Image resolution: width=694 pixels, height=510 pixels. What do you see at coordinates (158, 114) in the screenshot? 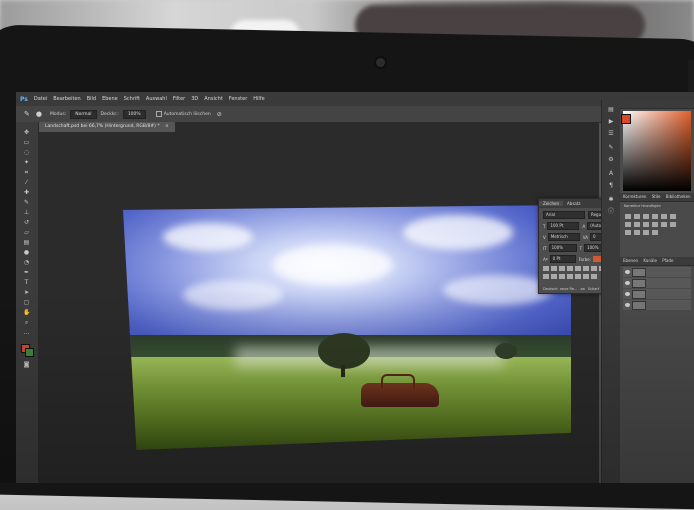
I see `auto-erase-checkbox` at bounding box center [158, 114].